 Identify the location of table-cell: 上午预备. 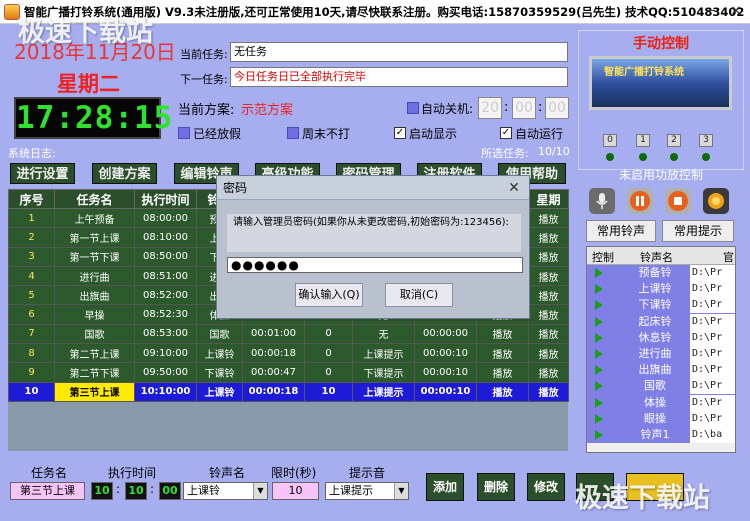
(94, 218).